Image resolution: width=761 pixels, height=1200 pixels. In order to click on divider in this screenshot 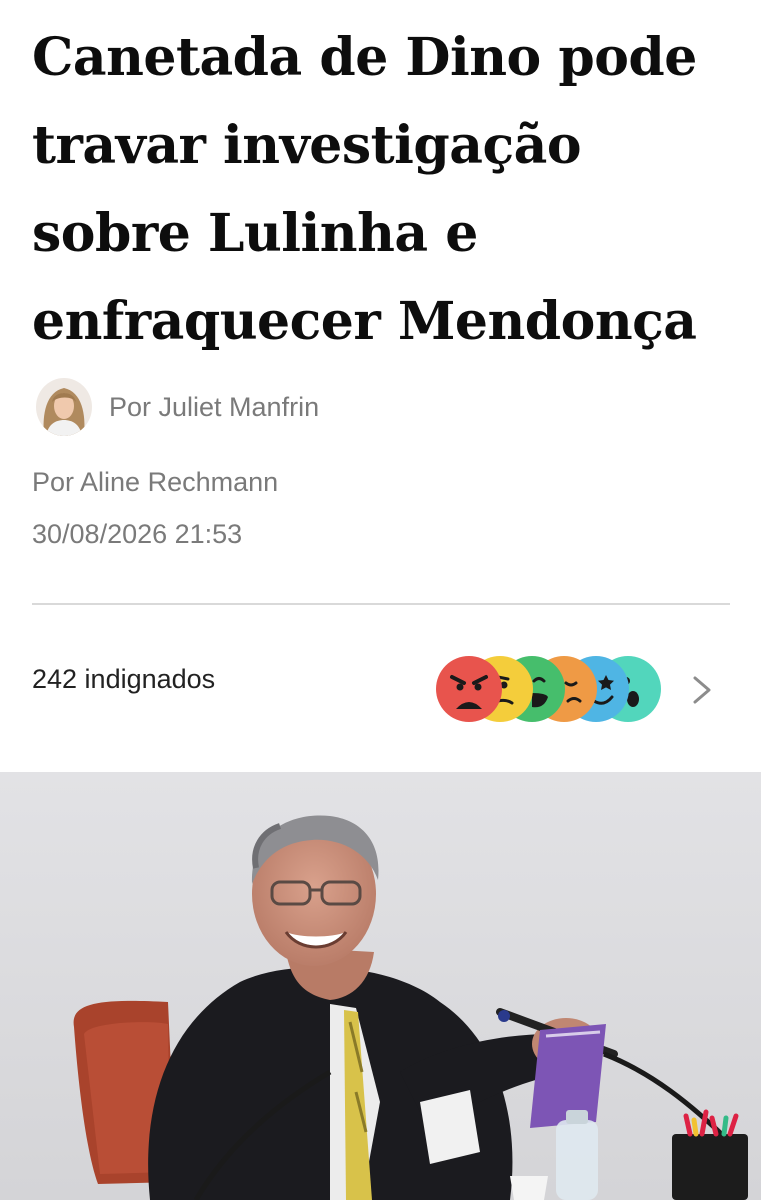, I will do `click(381, 604)`.